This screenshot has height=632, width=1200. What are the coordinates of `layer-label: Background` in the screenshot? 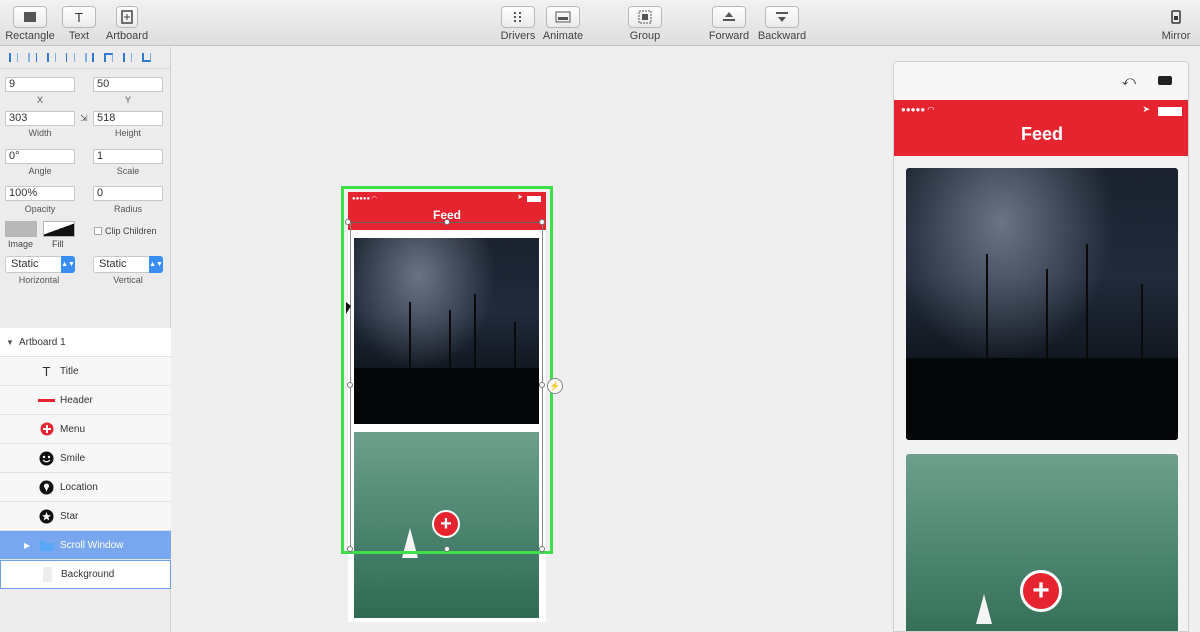 It's located at (88, 574).